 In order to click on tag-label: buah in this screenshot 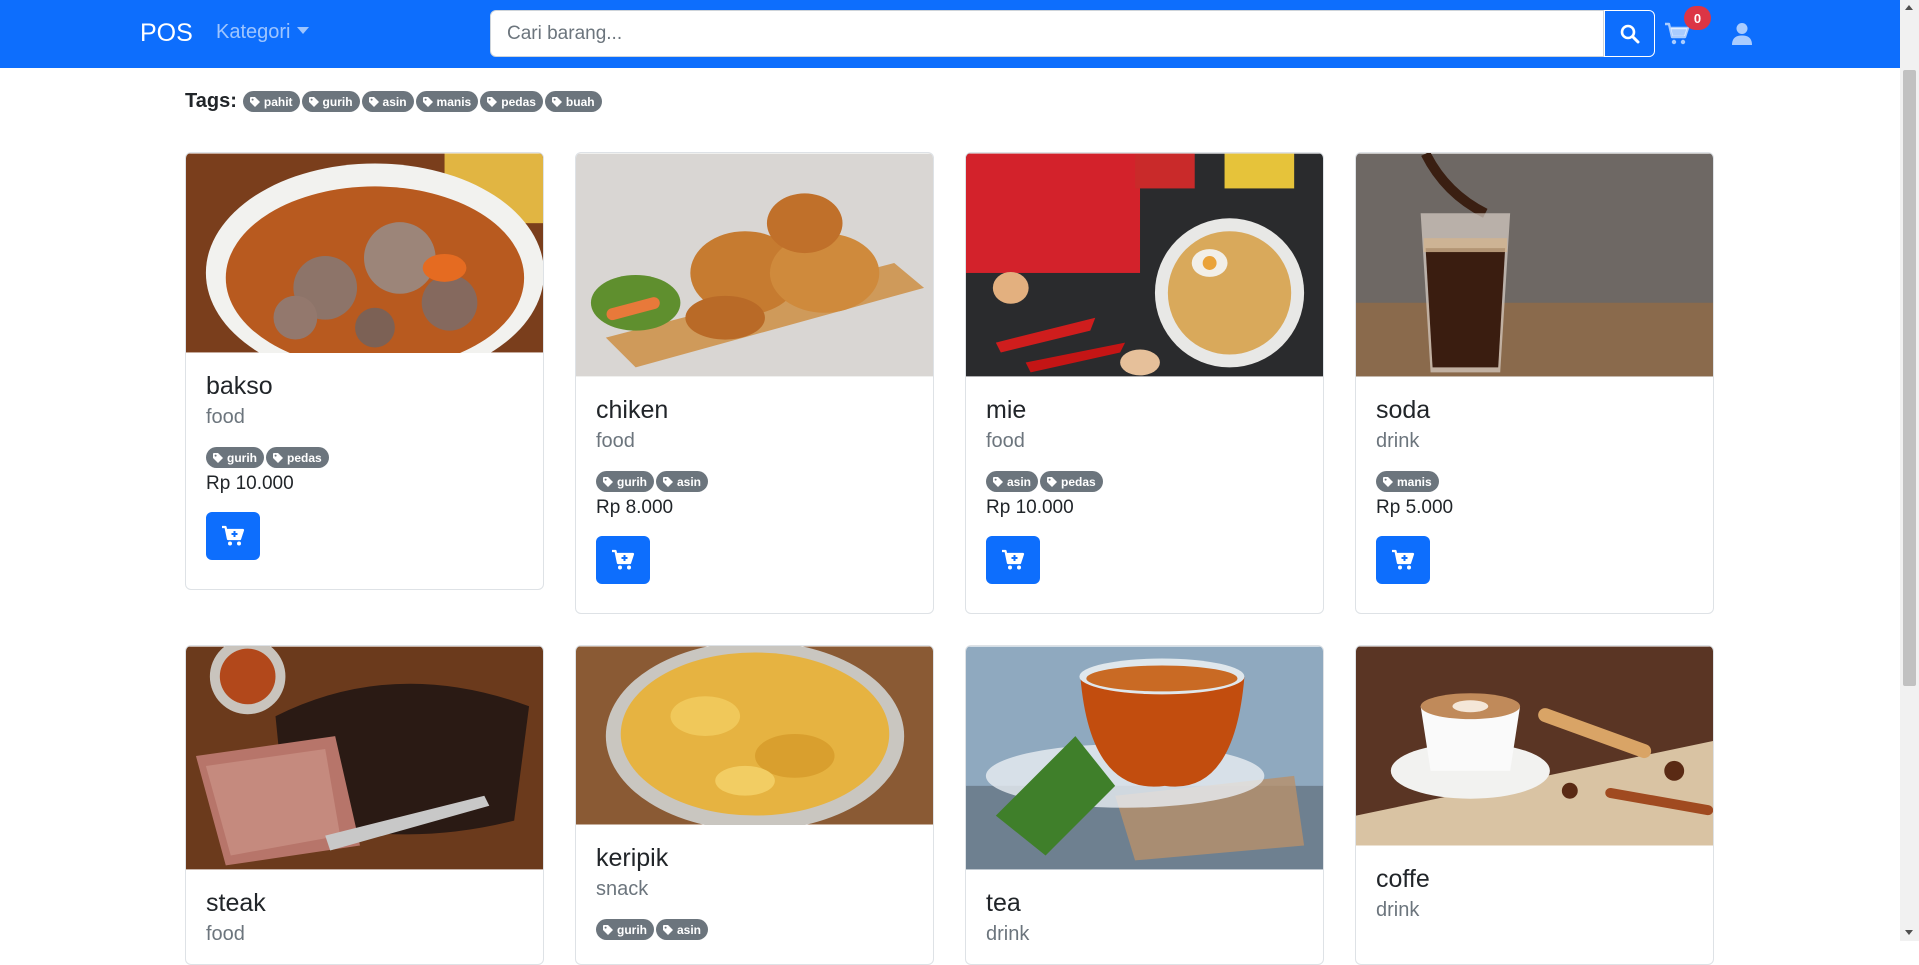, I will do `click(580, 101)`.